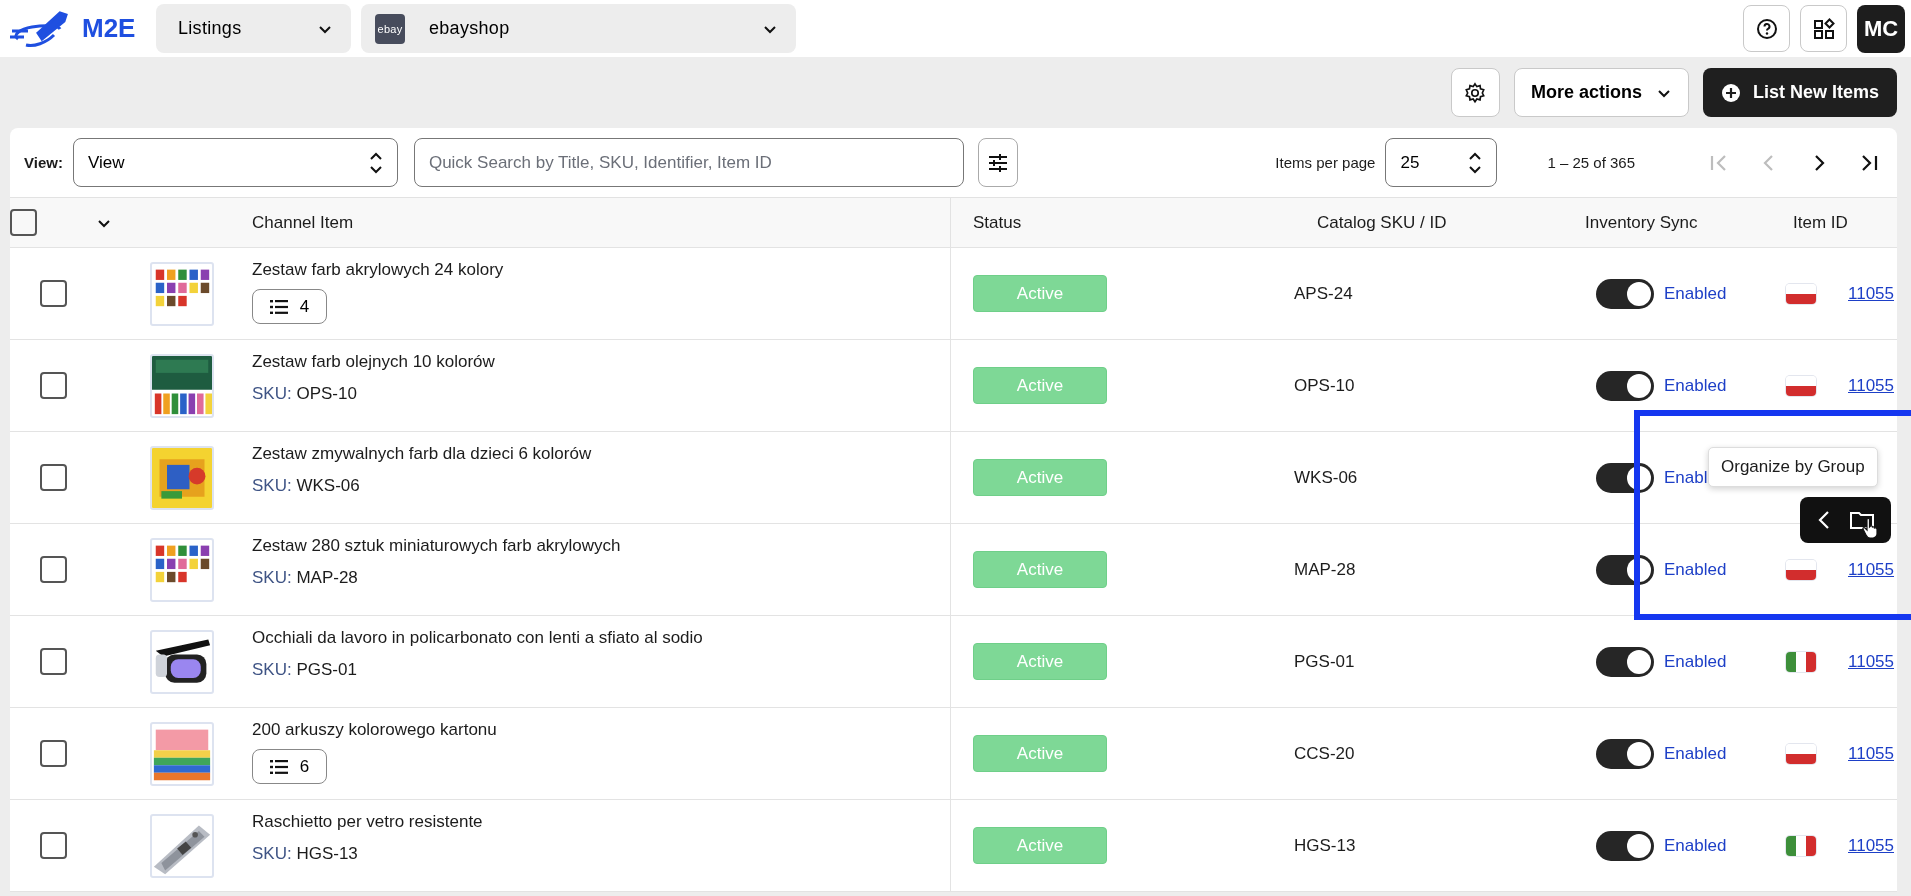 This screenshot has width=1911, height=896. Describe the element at coordinates (289, 766) in the screenshot. I see `variations-button: 6` at that location.